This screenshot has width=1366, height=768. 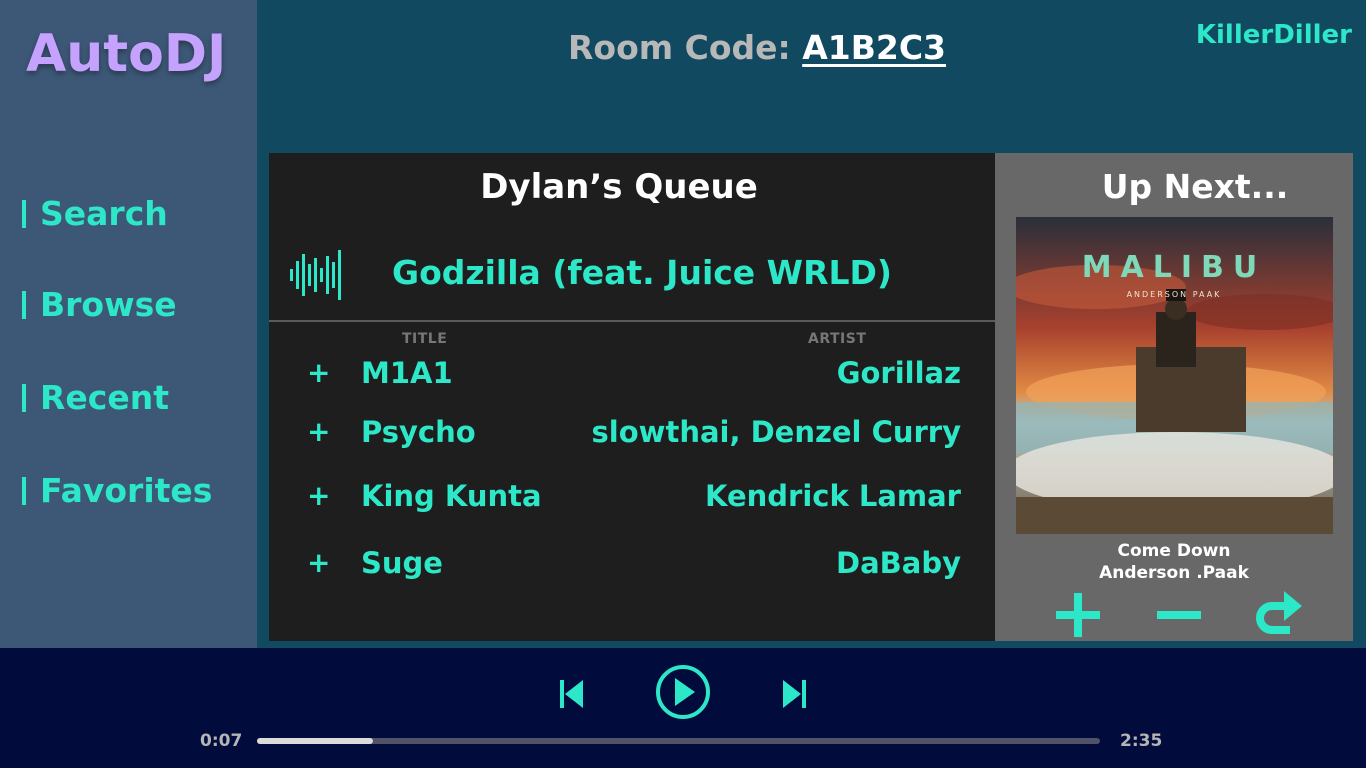 What do you see at coordinates (126, 490) in the screenshot?
I see `sidebar-item-label: Favorites` at bounding box center [126, 490].